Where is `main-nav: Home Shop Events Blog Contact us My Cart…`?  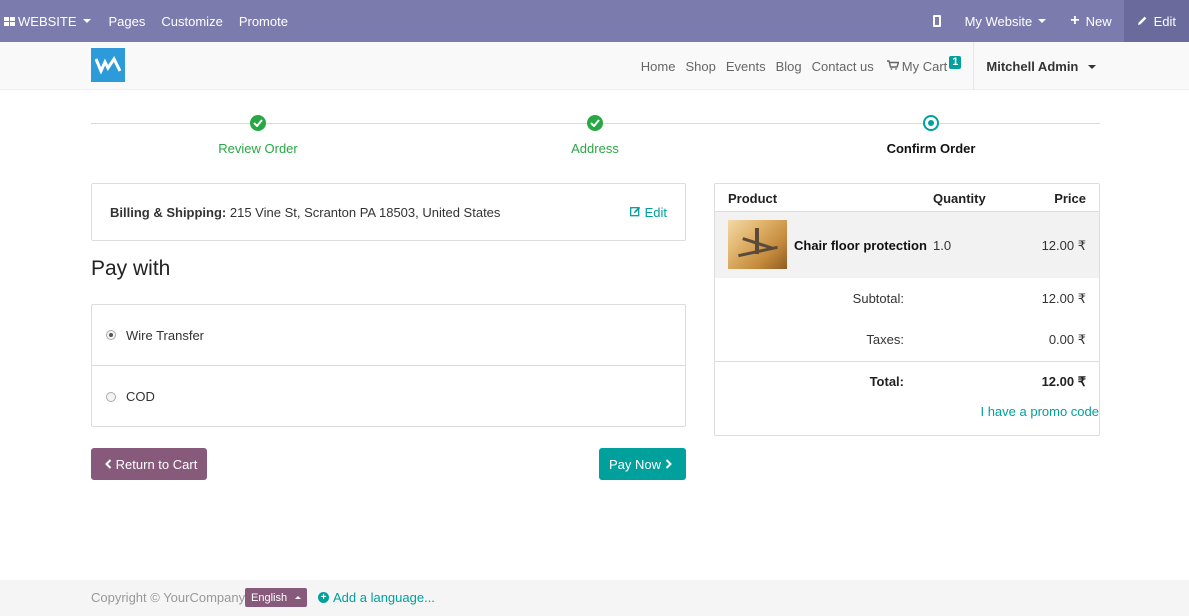 main-nav: Home Shop Events Blog Contact us My Cart… is located at coordinates (868, 66).